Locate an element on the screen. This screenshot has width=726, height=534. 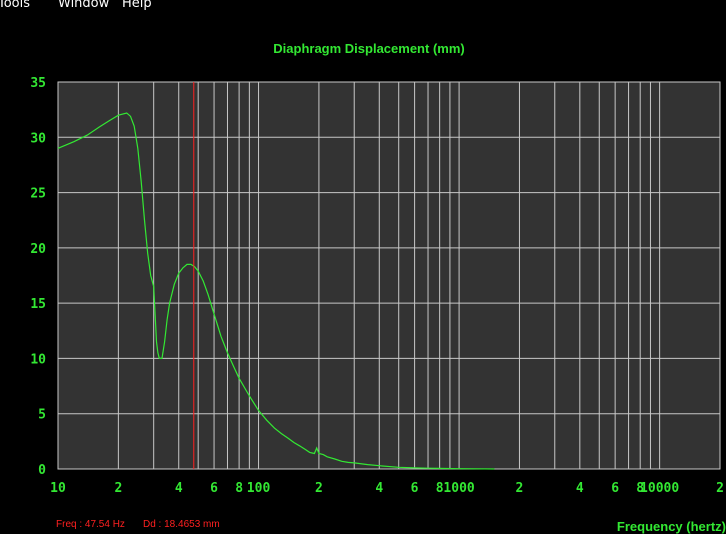
x-tick-label: 1000 is located at coordinates (458, 488).